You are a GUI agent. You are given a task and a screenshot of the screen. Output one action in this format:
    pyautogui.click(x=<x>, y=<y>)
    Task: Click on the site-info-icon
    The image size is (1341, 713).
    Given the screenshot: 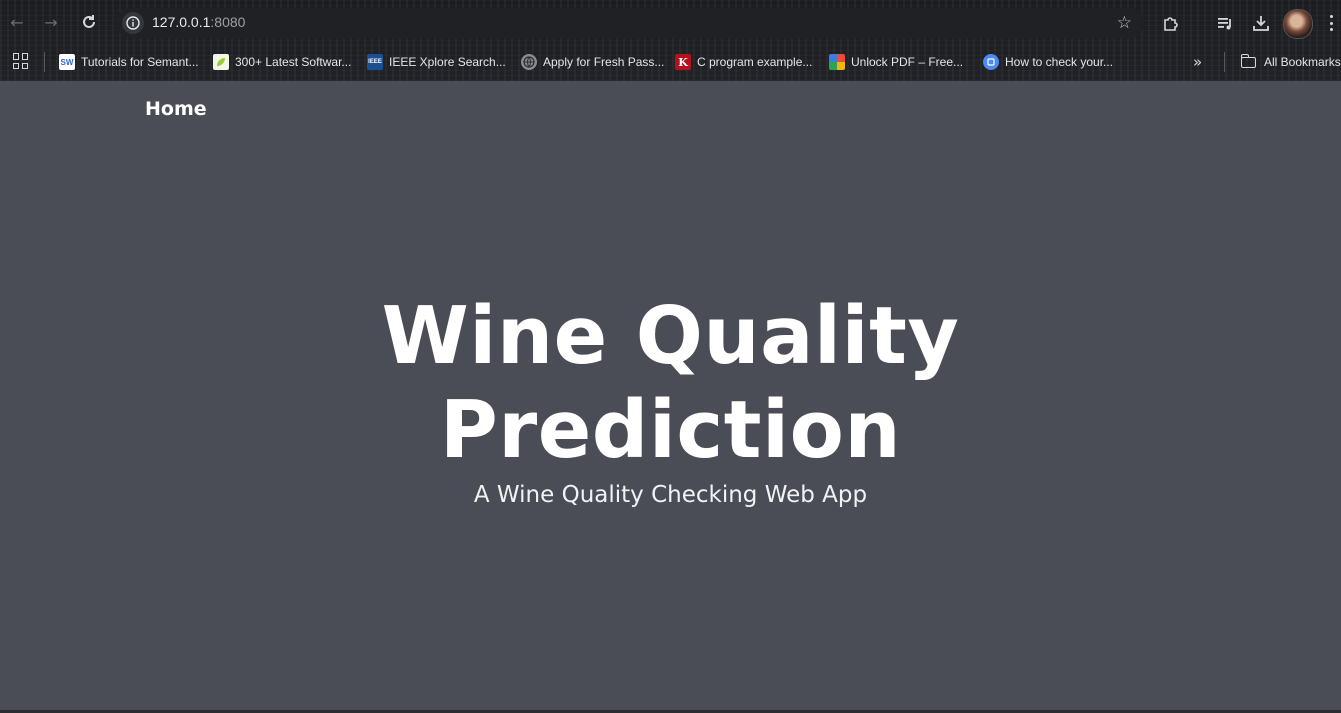 What is the action you would take?
    pyautogui.click(x=133, y=23)
    